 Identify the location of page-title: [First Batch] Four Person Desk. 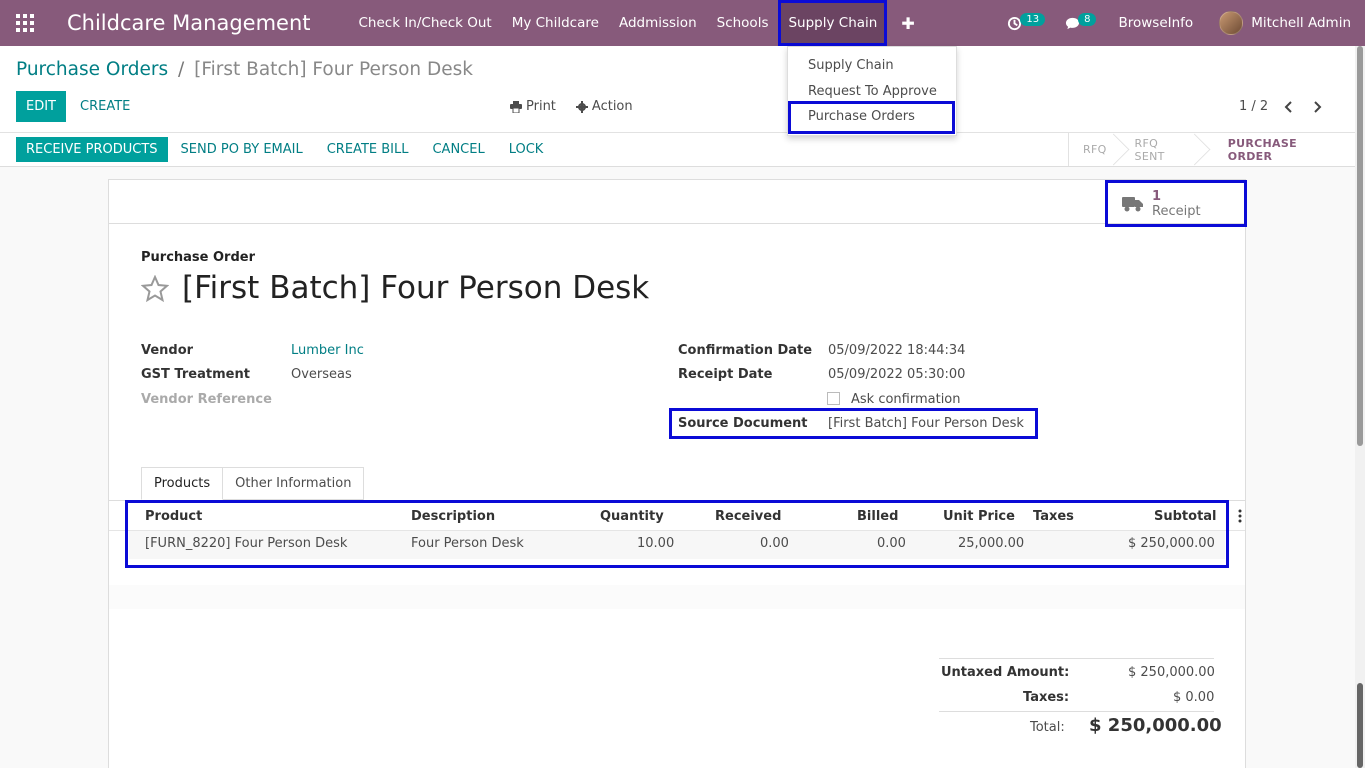
(416, 288).